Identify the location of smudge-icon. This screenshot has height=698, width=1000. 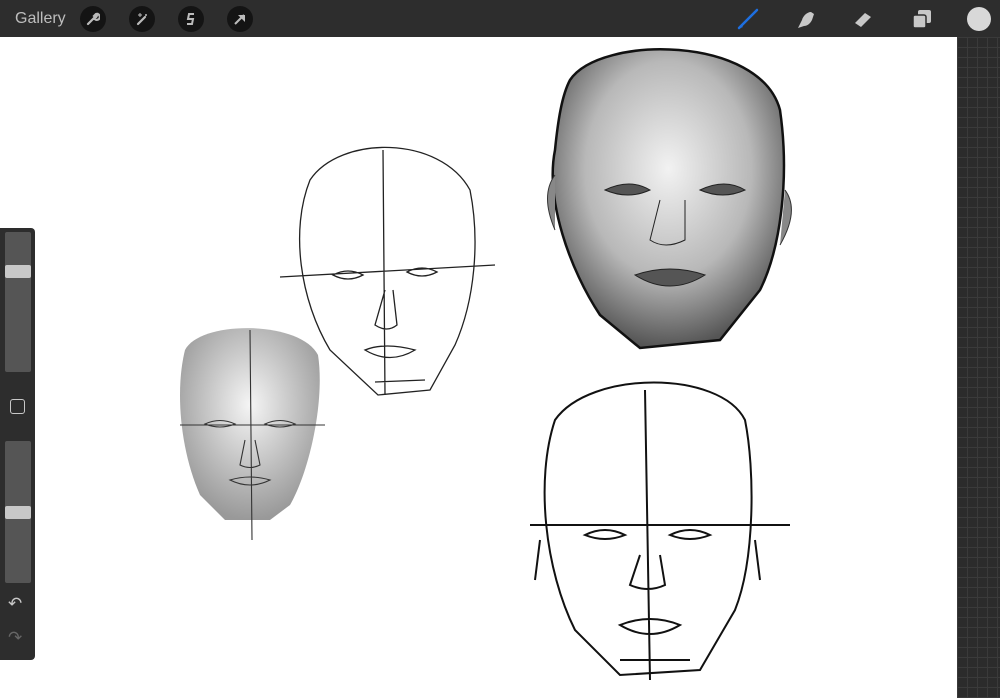
(806, 19).